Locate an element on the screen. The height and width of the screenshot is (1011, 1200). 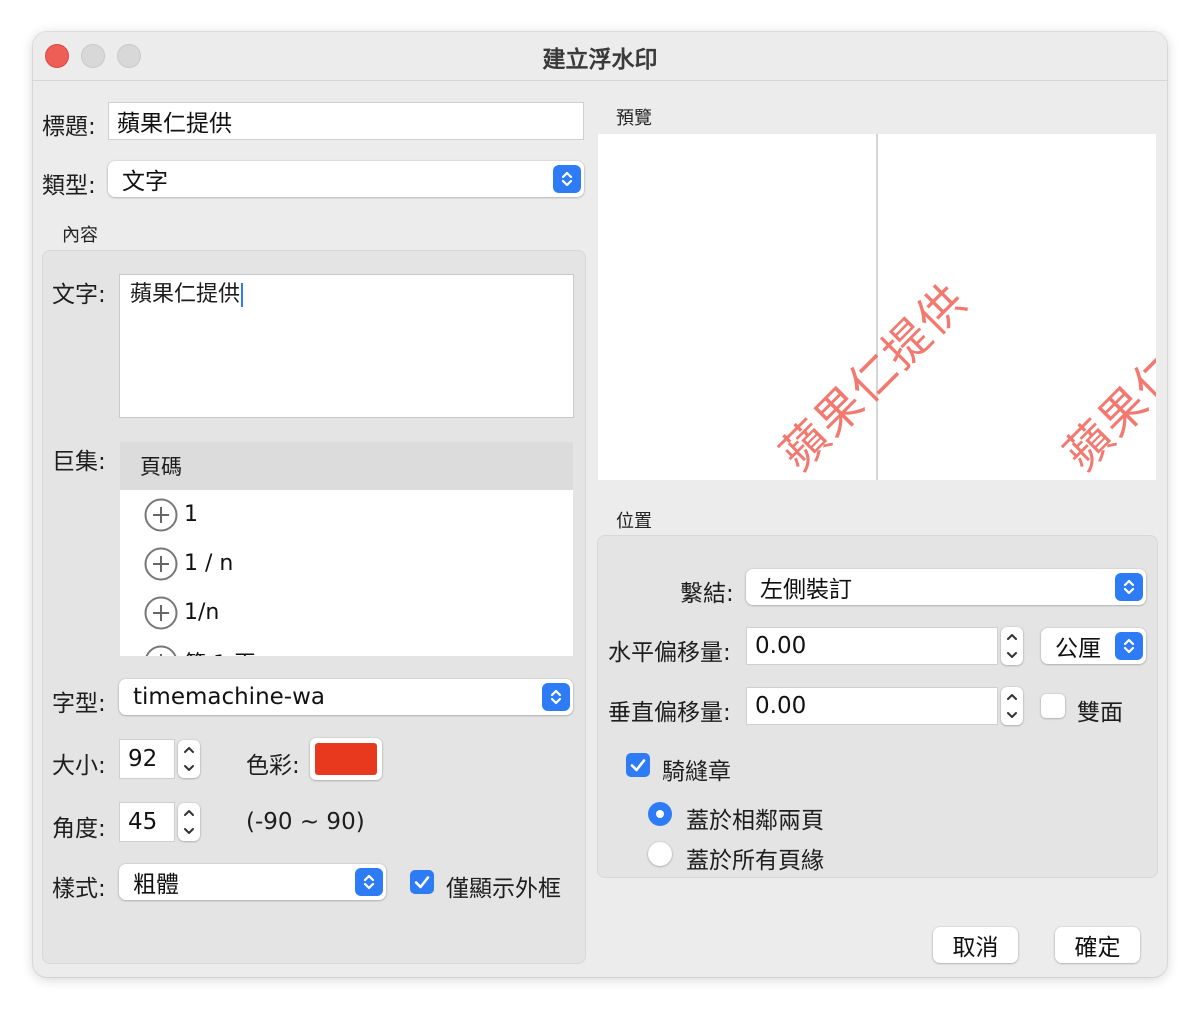
duplex-label: 雙面 is located at coordinates (1100, 713).